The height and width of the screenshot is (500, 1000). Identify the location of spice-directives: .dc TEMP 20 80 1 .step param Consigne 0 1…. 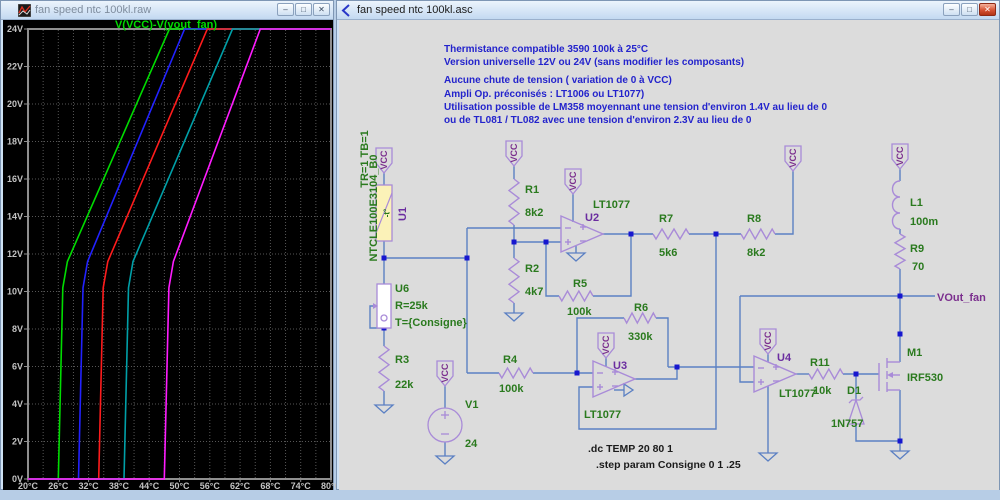
(664, 457).